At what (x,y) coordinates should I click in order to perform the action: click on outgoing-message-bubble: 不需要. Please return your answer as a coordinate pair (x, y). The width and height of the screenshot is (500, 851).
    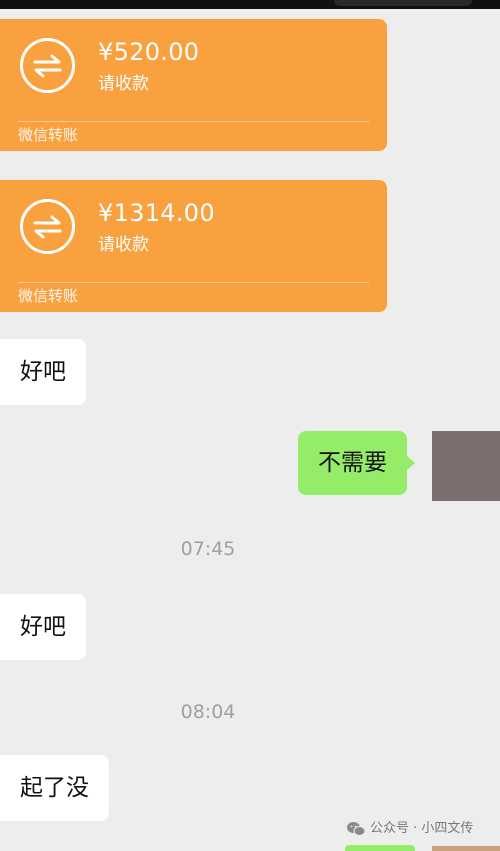
    Looking at the image, I should click on (356, 463).